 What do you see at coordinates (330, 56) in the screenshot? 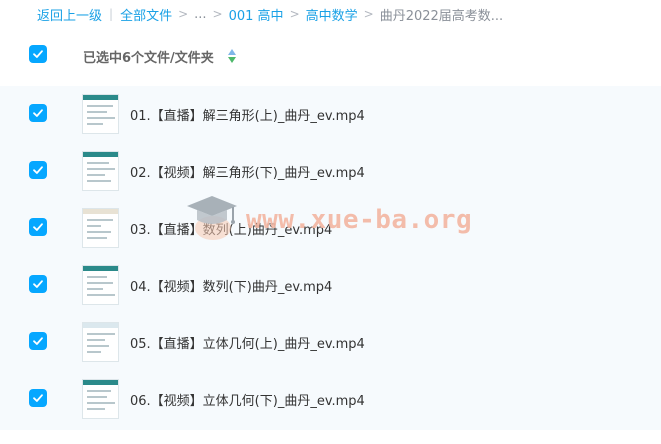
I see `list-header: 已选中6个文件/文件夹` at bounding box center [330, 56].